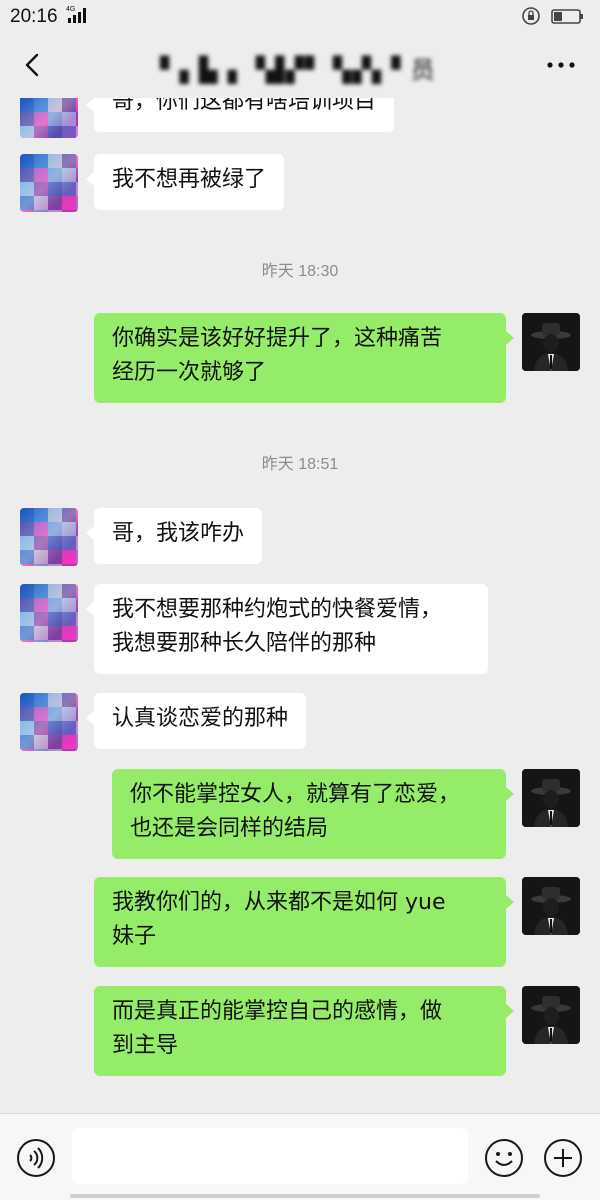 Image resolution: width=600 pixels, height=1200 pixels. Describe the element at coordinates (287, 629) in the screenshot. I see `message-bubble-incoming: 我不想要那种约炮式的快餐爱情， 我想要那种长久陪伴的那种` at that location.